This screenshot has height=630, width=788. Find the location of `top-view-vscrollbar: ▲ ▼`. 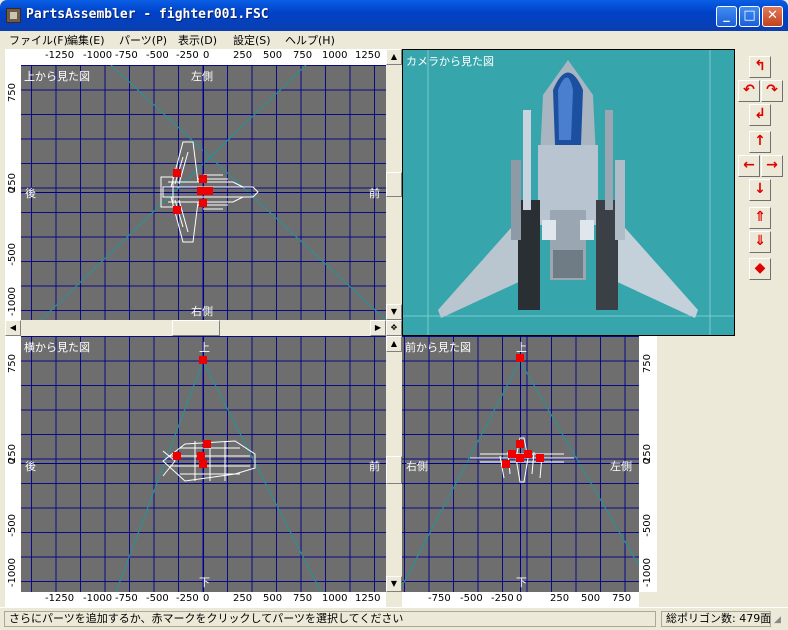

top-view-vscrollbar: ▲ ▼ is located at coordinates (394, 184).